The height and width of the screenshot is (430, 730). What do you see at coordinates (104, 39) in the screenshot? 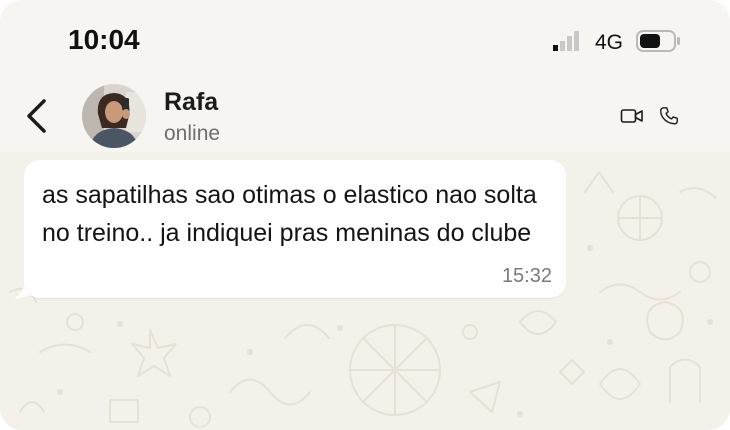
I see `status-time: 10:04` at bounding box center [104, 39].